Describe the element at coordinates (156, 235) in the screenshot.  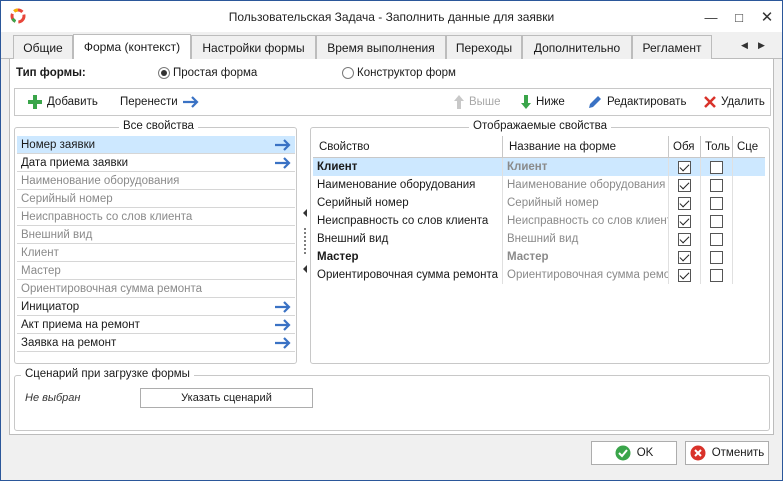
I see `list-item: Внешний вид` at that location.